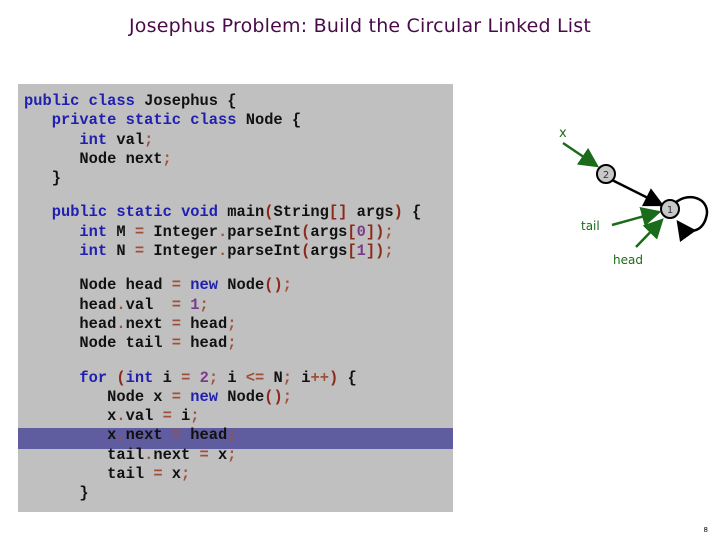  I want to click on pointer-label-tail: tail, so click(590, 226).